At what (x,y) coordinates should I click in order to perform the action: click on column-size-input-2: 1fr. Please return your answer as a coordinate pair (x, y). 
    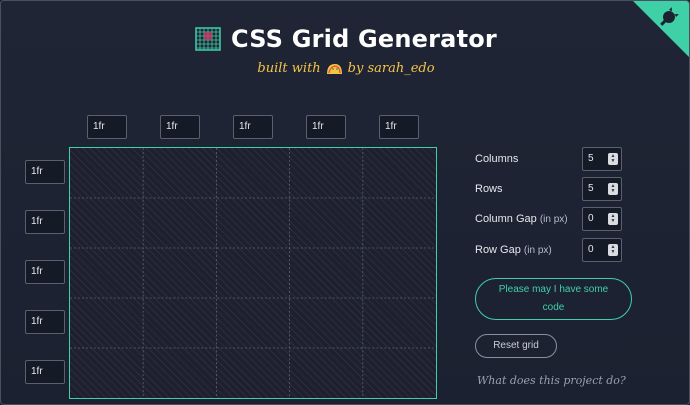
    Looking at the image, I should click on (180, 127).